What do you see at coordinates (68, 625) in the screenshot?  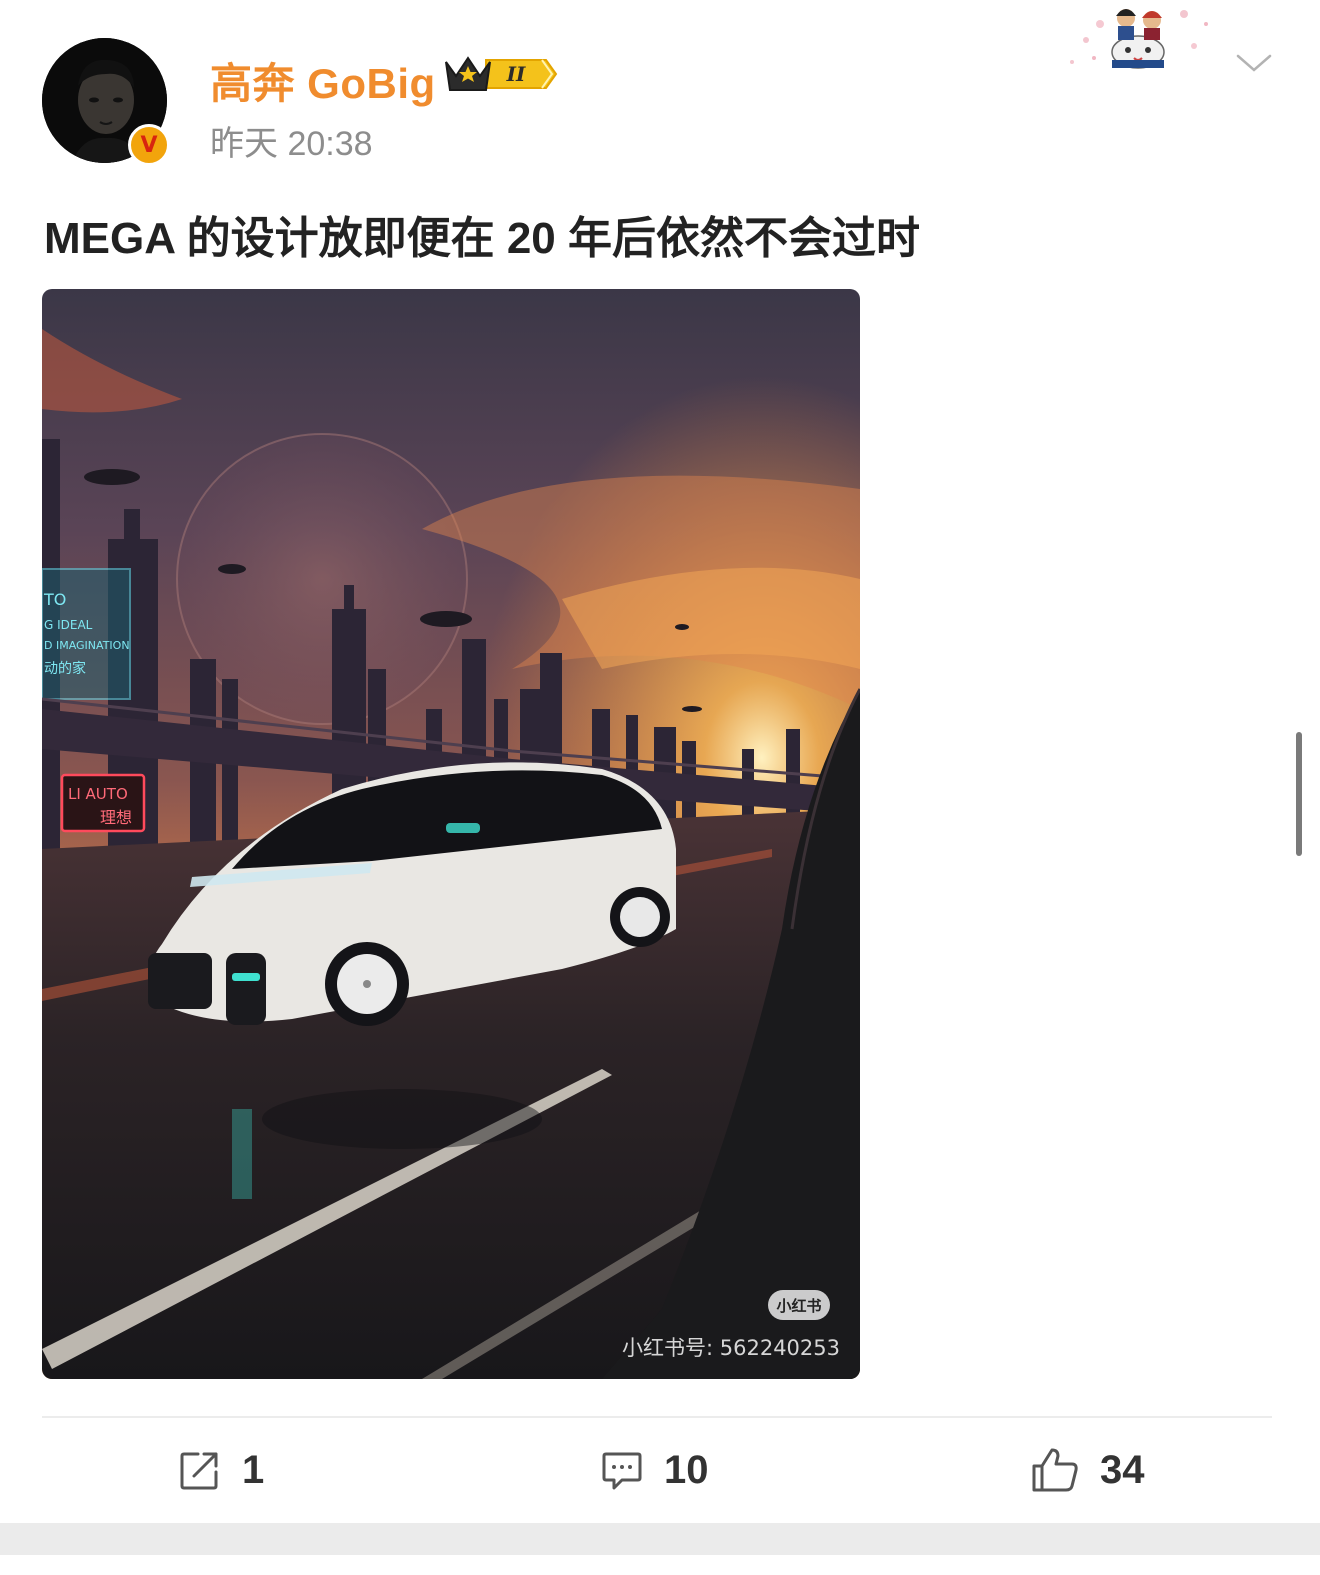 I see `billboard-line-2: G IDEAL` at bounding box center [68, 625].